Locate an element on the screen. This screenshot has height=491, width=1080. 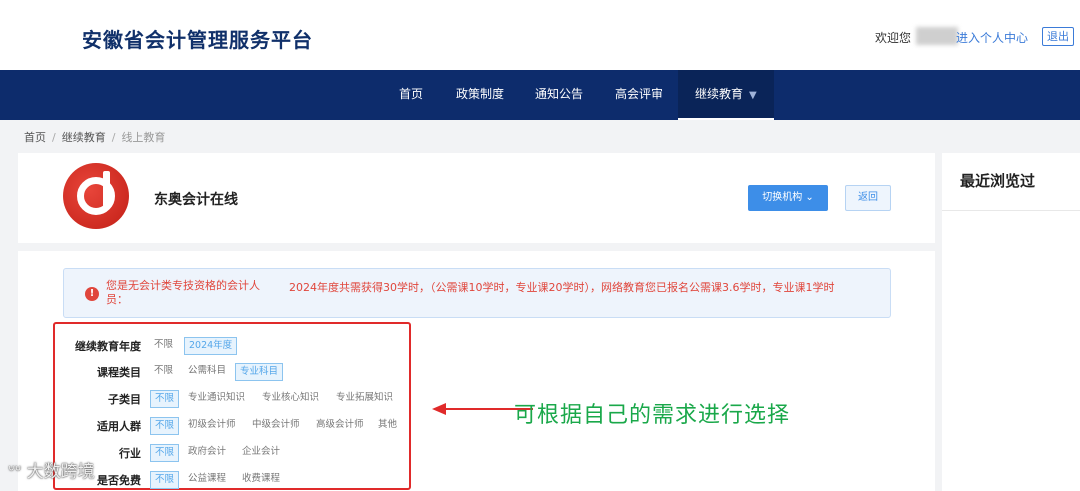
logout-button: 退出 is located at coordinates (1058, 36).